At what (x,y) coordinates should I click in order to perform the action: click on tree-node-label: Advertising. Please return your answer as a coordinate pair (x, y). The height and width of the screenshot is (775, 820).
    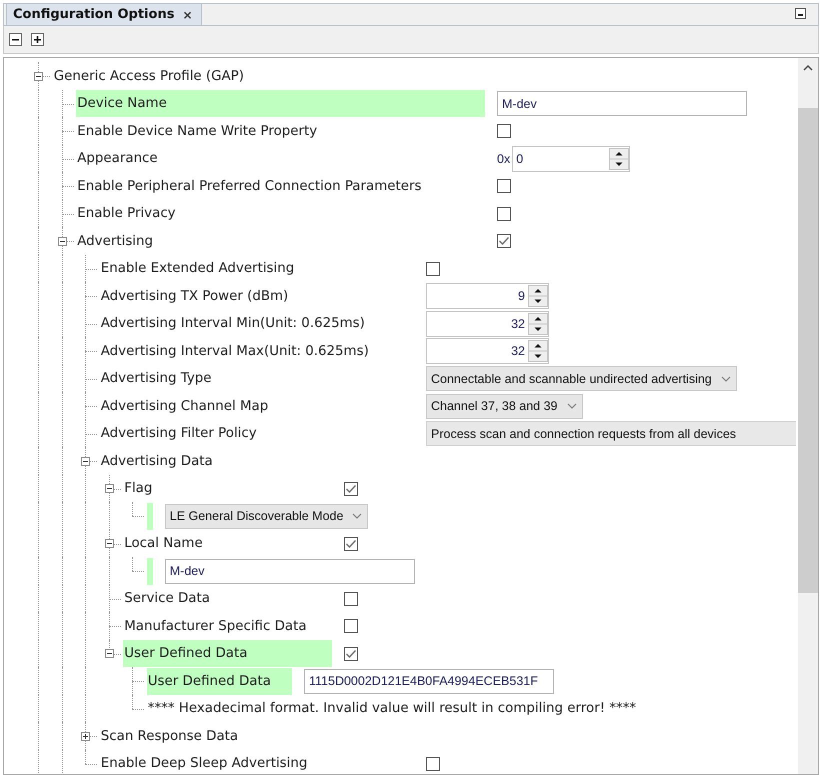
    Looking at the image, I should click on (280, 241).